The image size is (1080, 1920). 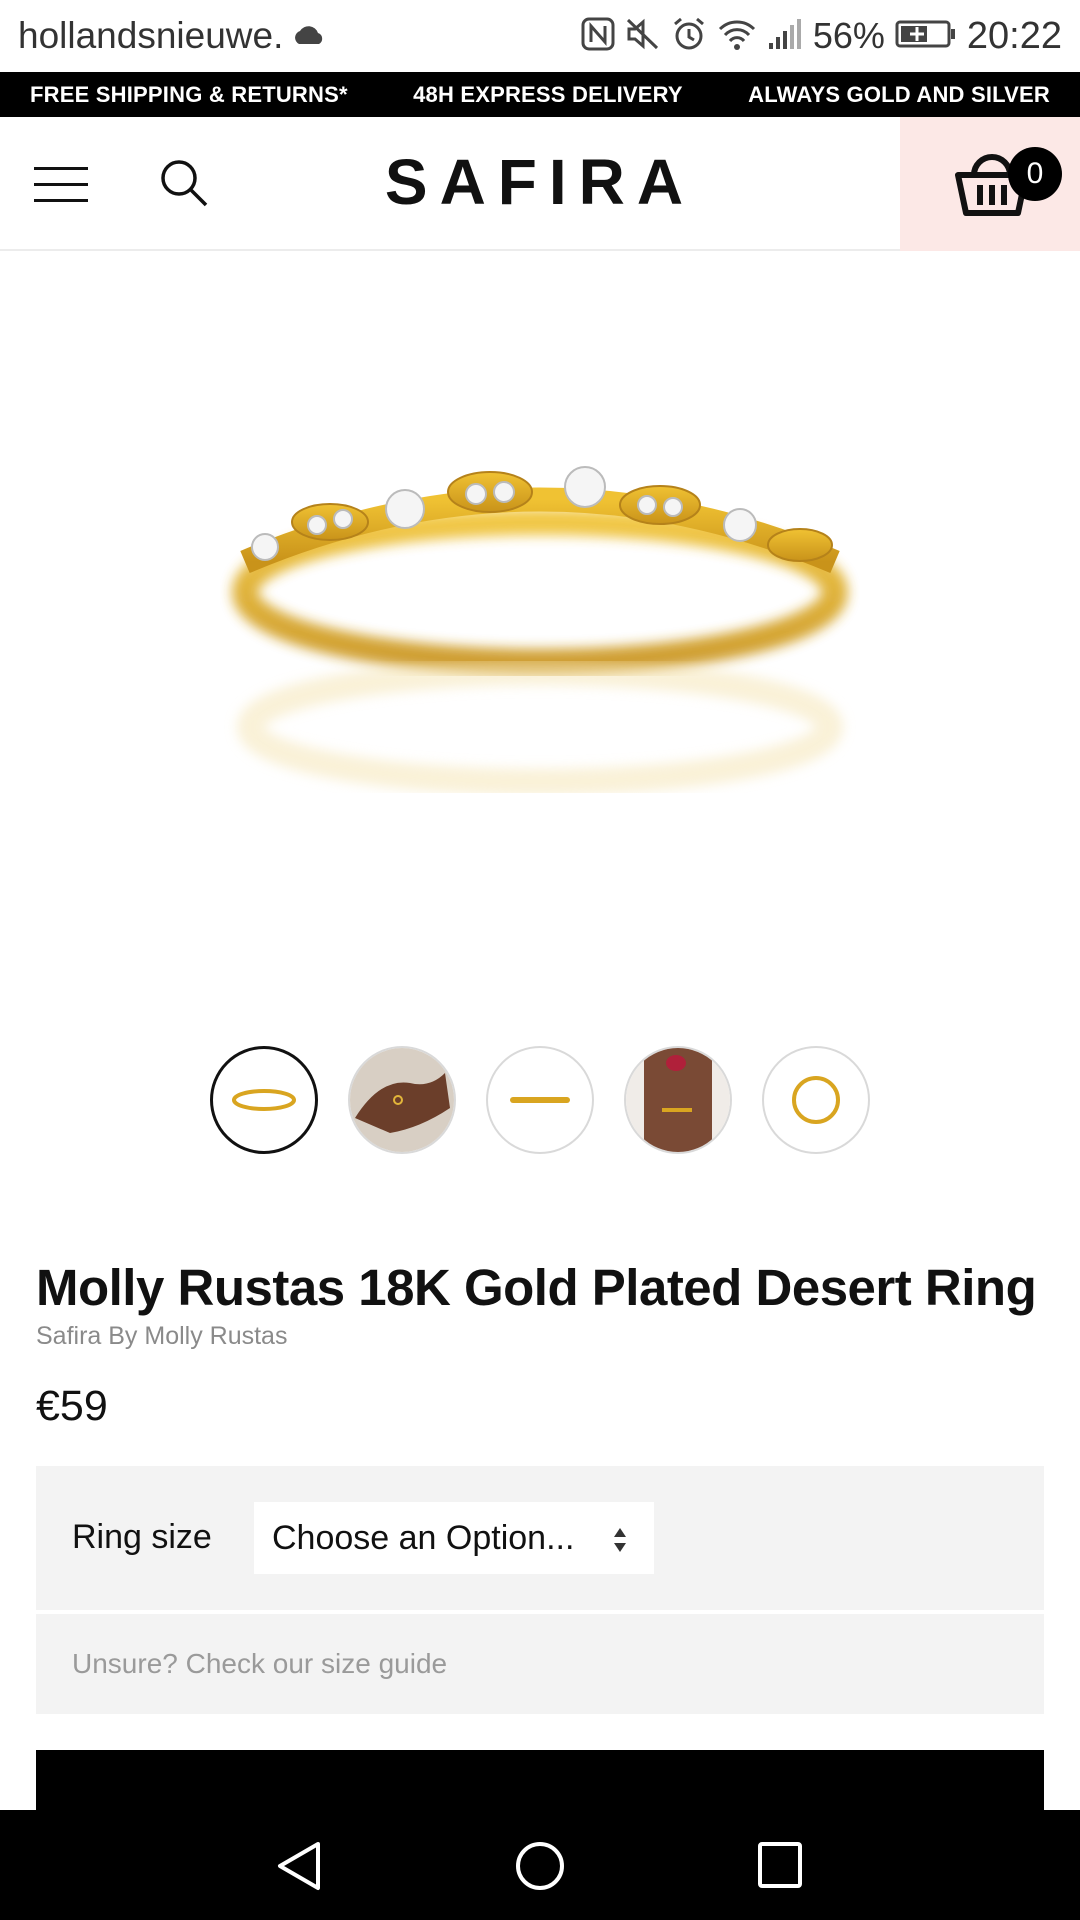 I want to click on promo-shipping: FREE SHIPPING & RETURNS*, so click(x=189, y=94).